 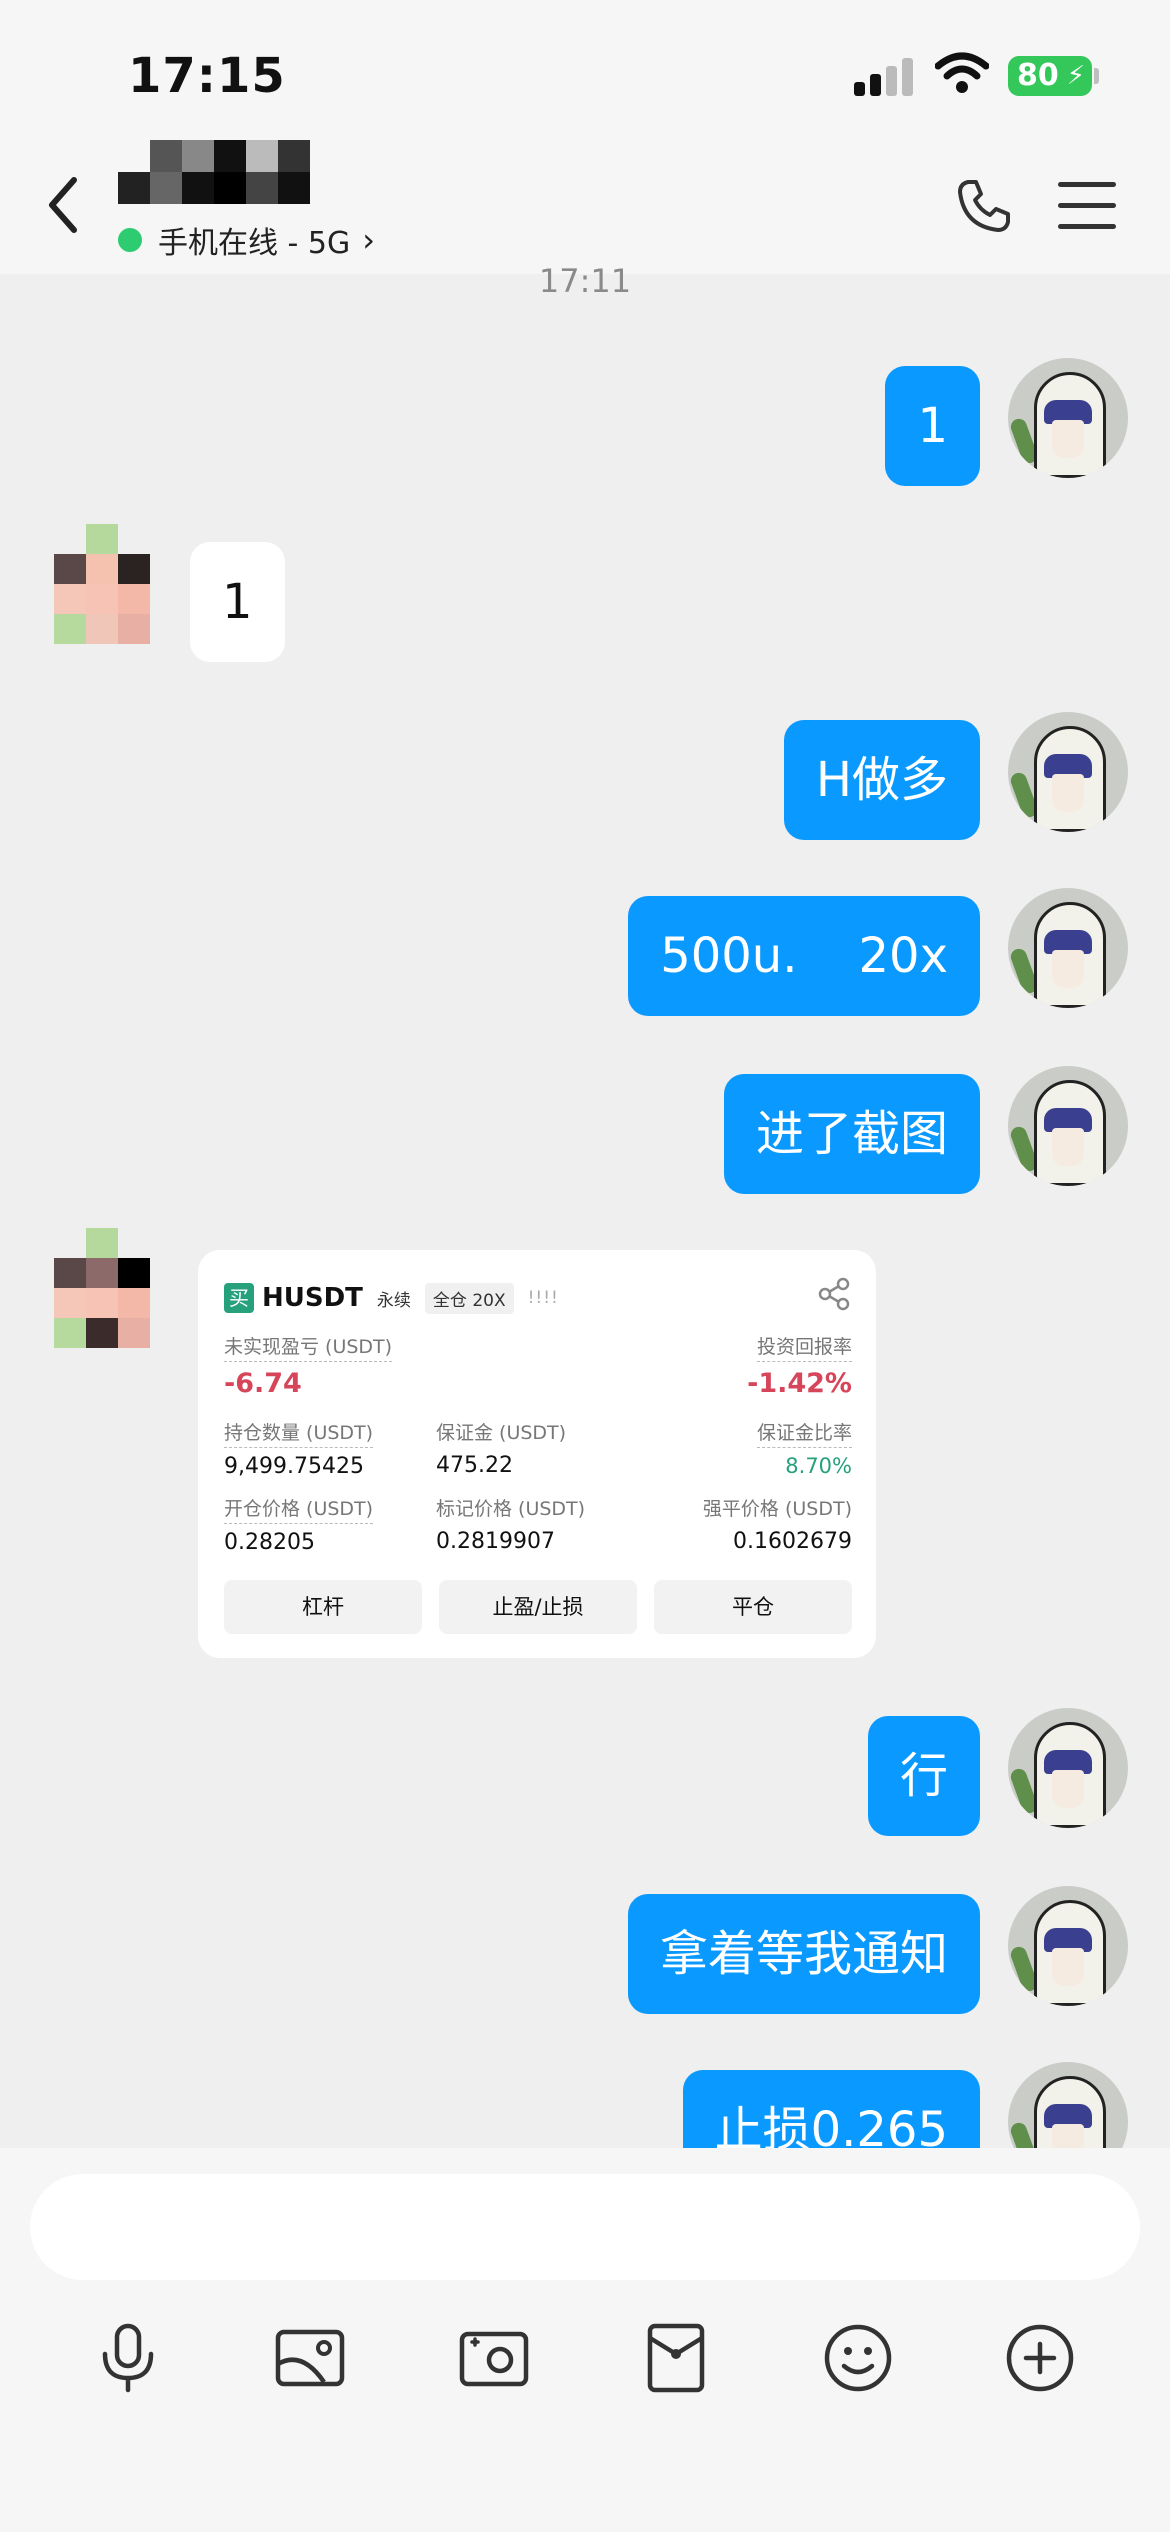 What do you see at coordinates (585, 2227) in the screenshot?
I see `message-input` at bounding box center [585, 2227].